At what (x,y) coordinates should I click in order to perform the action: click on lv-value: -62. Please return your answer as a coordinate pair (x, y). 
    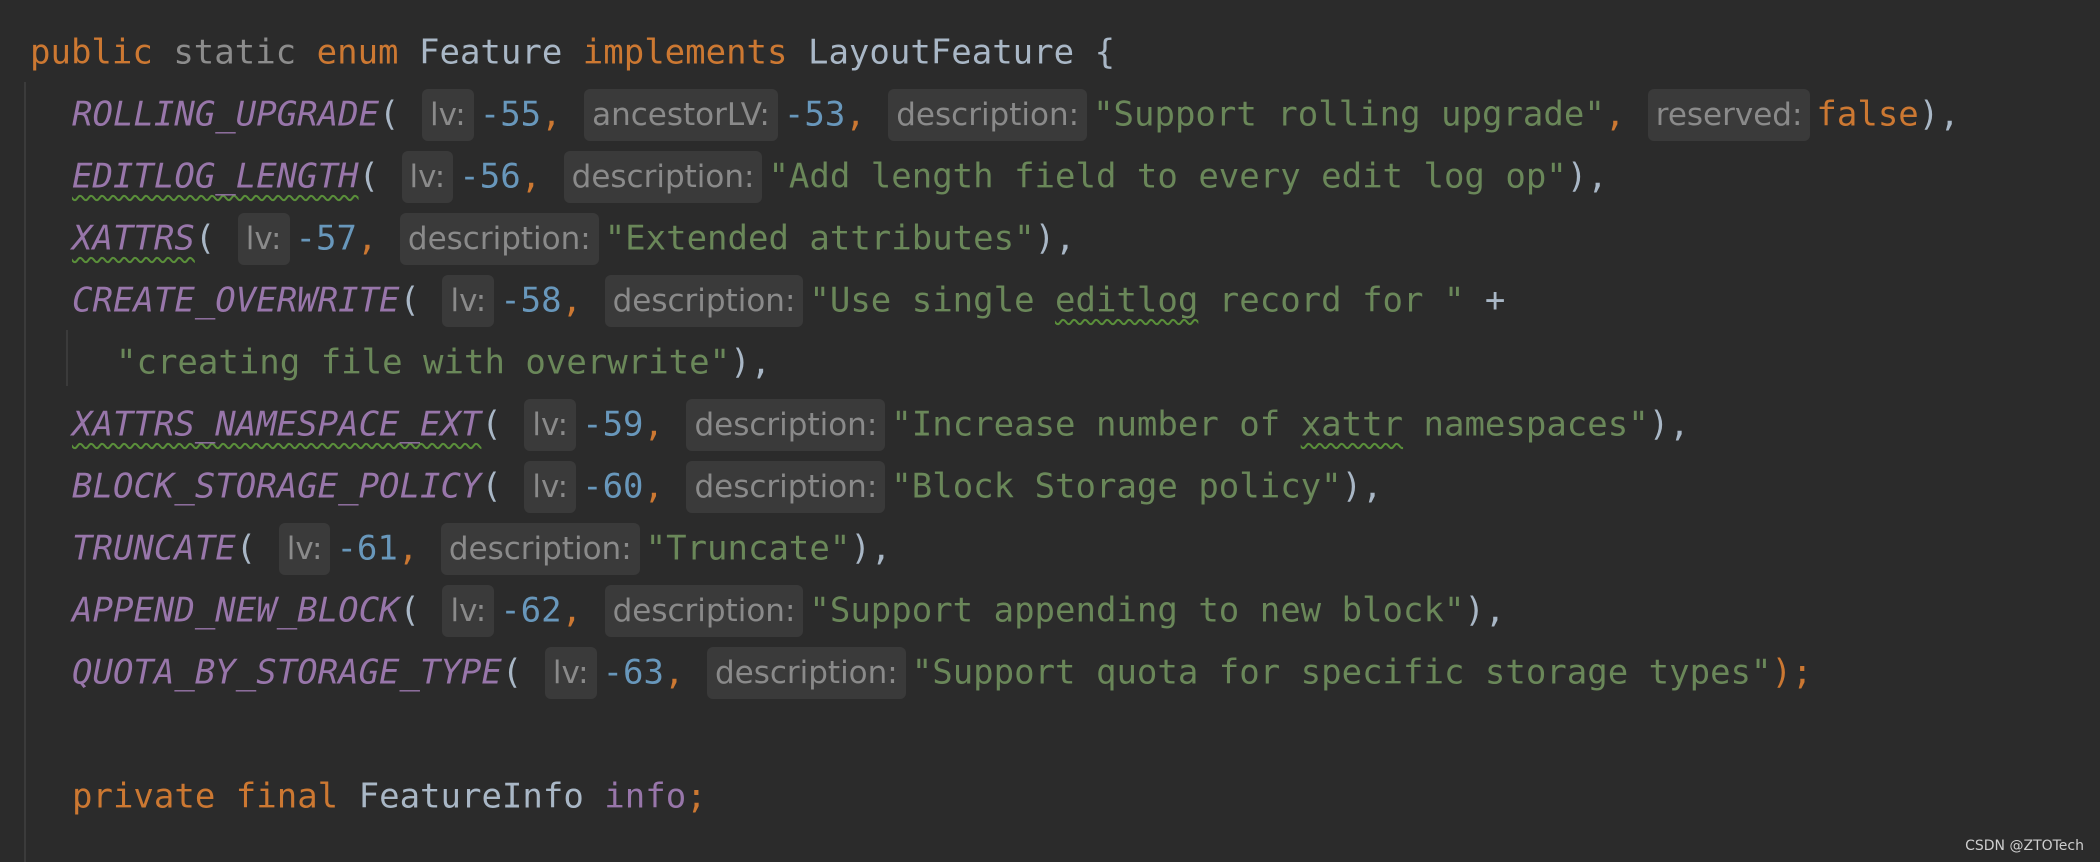
    Looking at the image, I should click on (531, 610).